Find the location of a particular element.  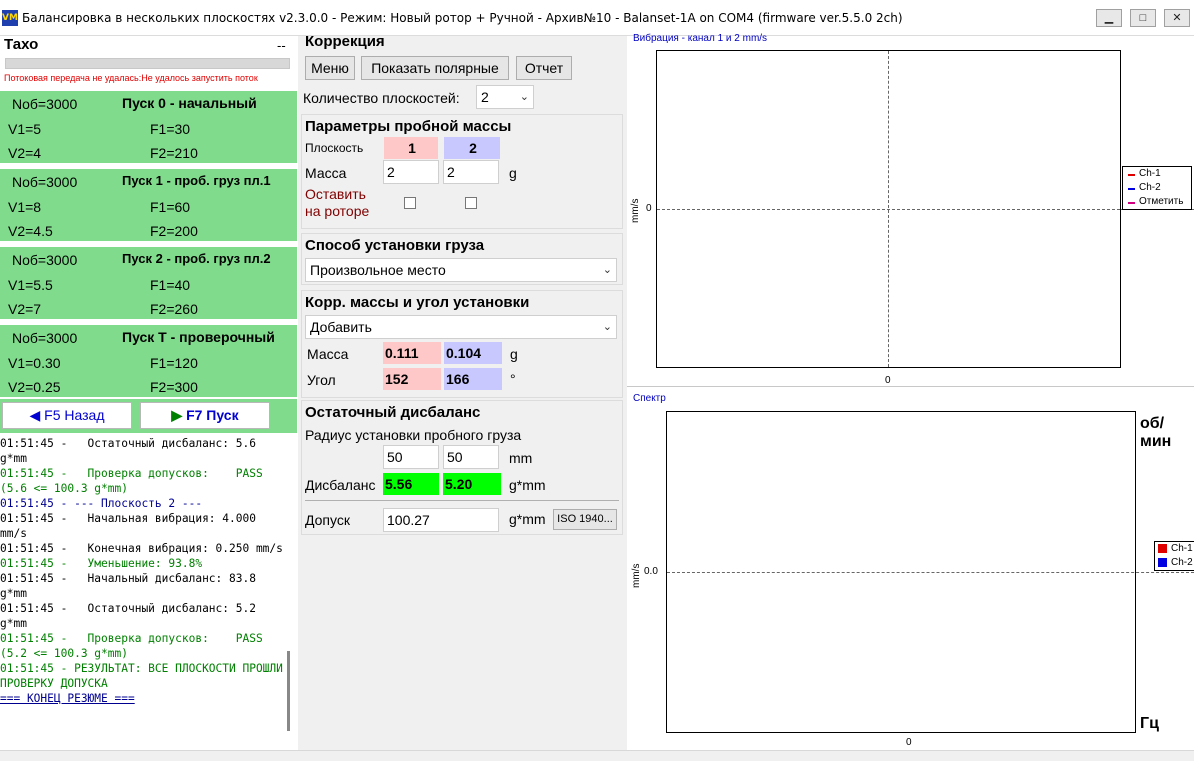

spectrum-zero-line is located at coordinates (930, 572).